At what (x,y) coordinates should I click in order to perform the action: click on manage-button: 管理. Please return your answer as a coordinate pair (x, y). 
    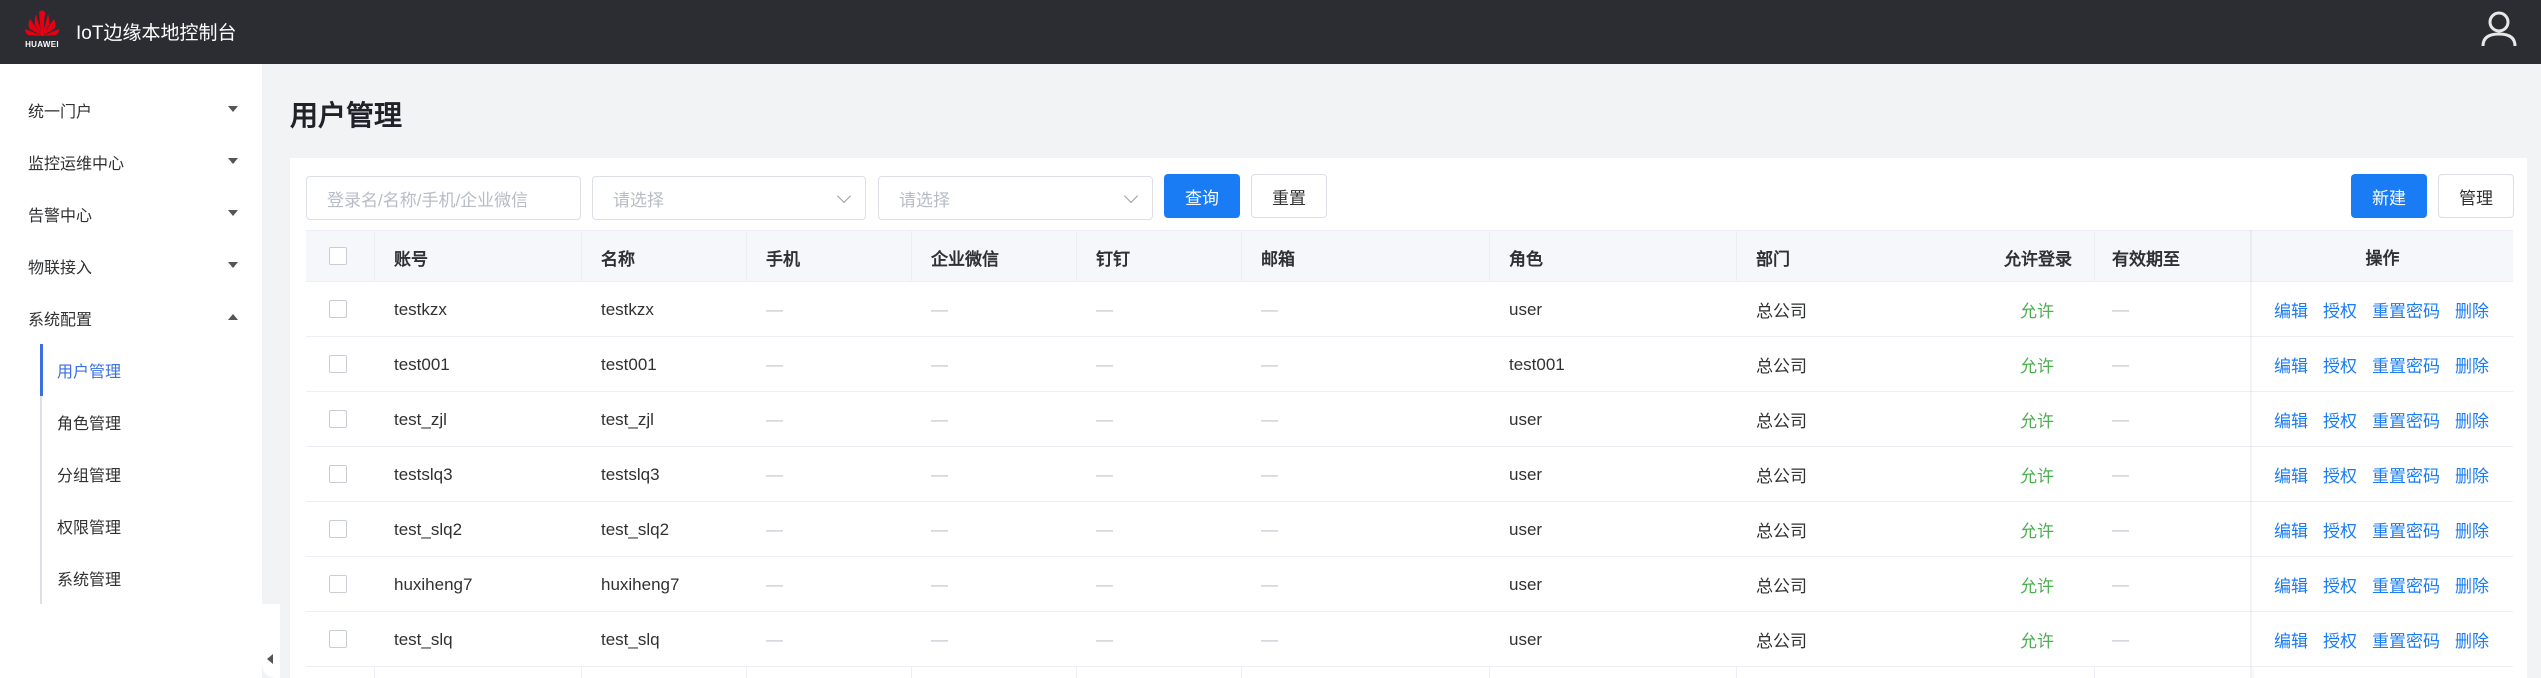
    Looking at the image, I should click on (2476, 196).